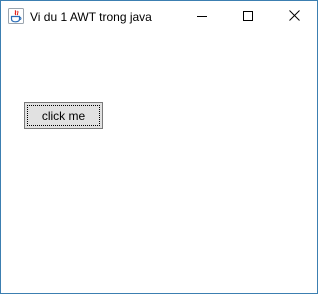 This screenshot has width=320, height=294. I want to click on close-button, so click(294, 16).